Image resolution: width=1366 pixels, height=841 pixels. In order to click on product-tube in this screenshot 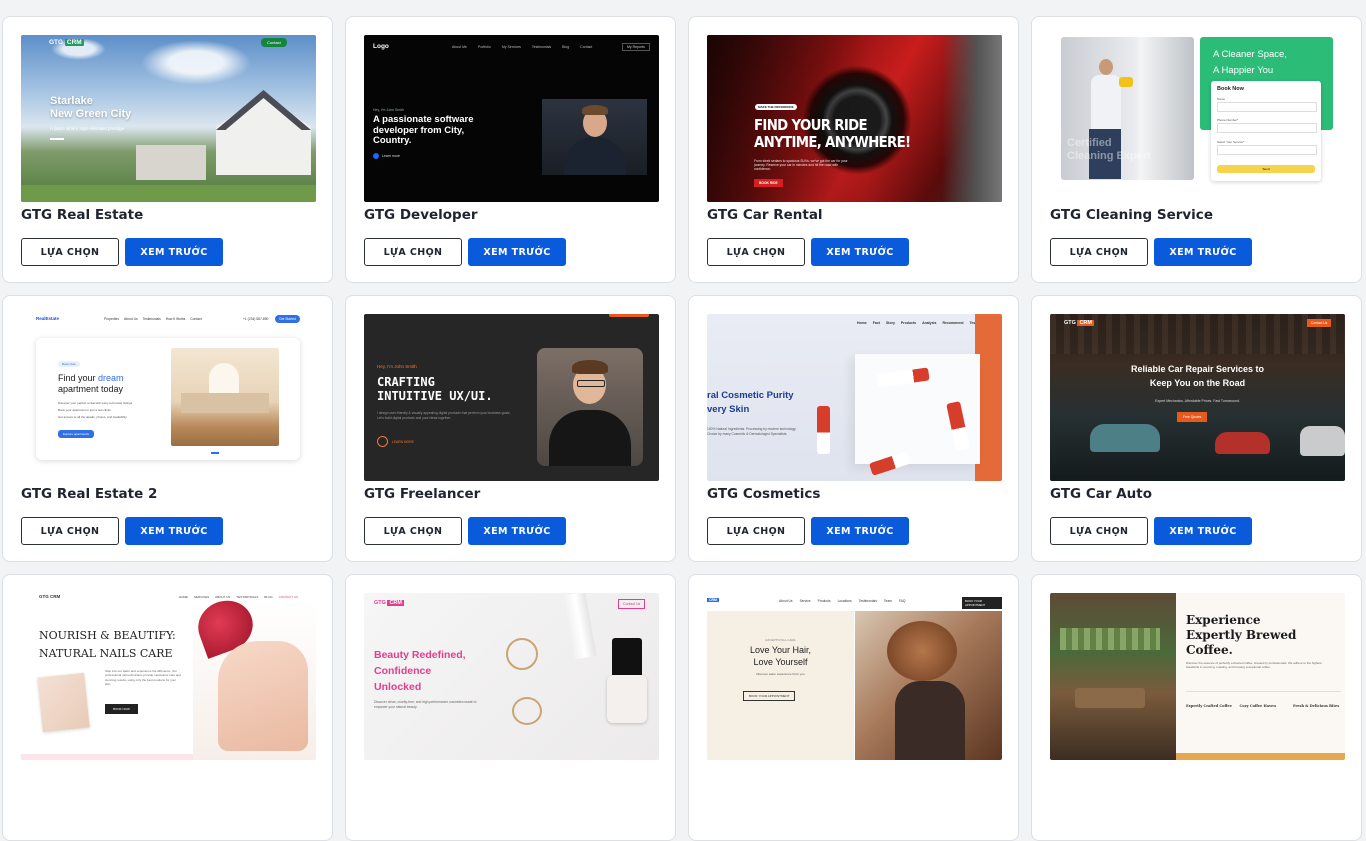, I will do `click(823, 430)`.